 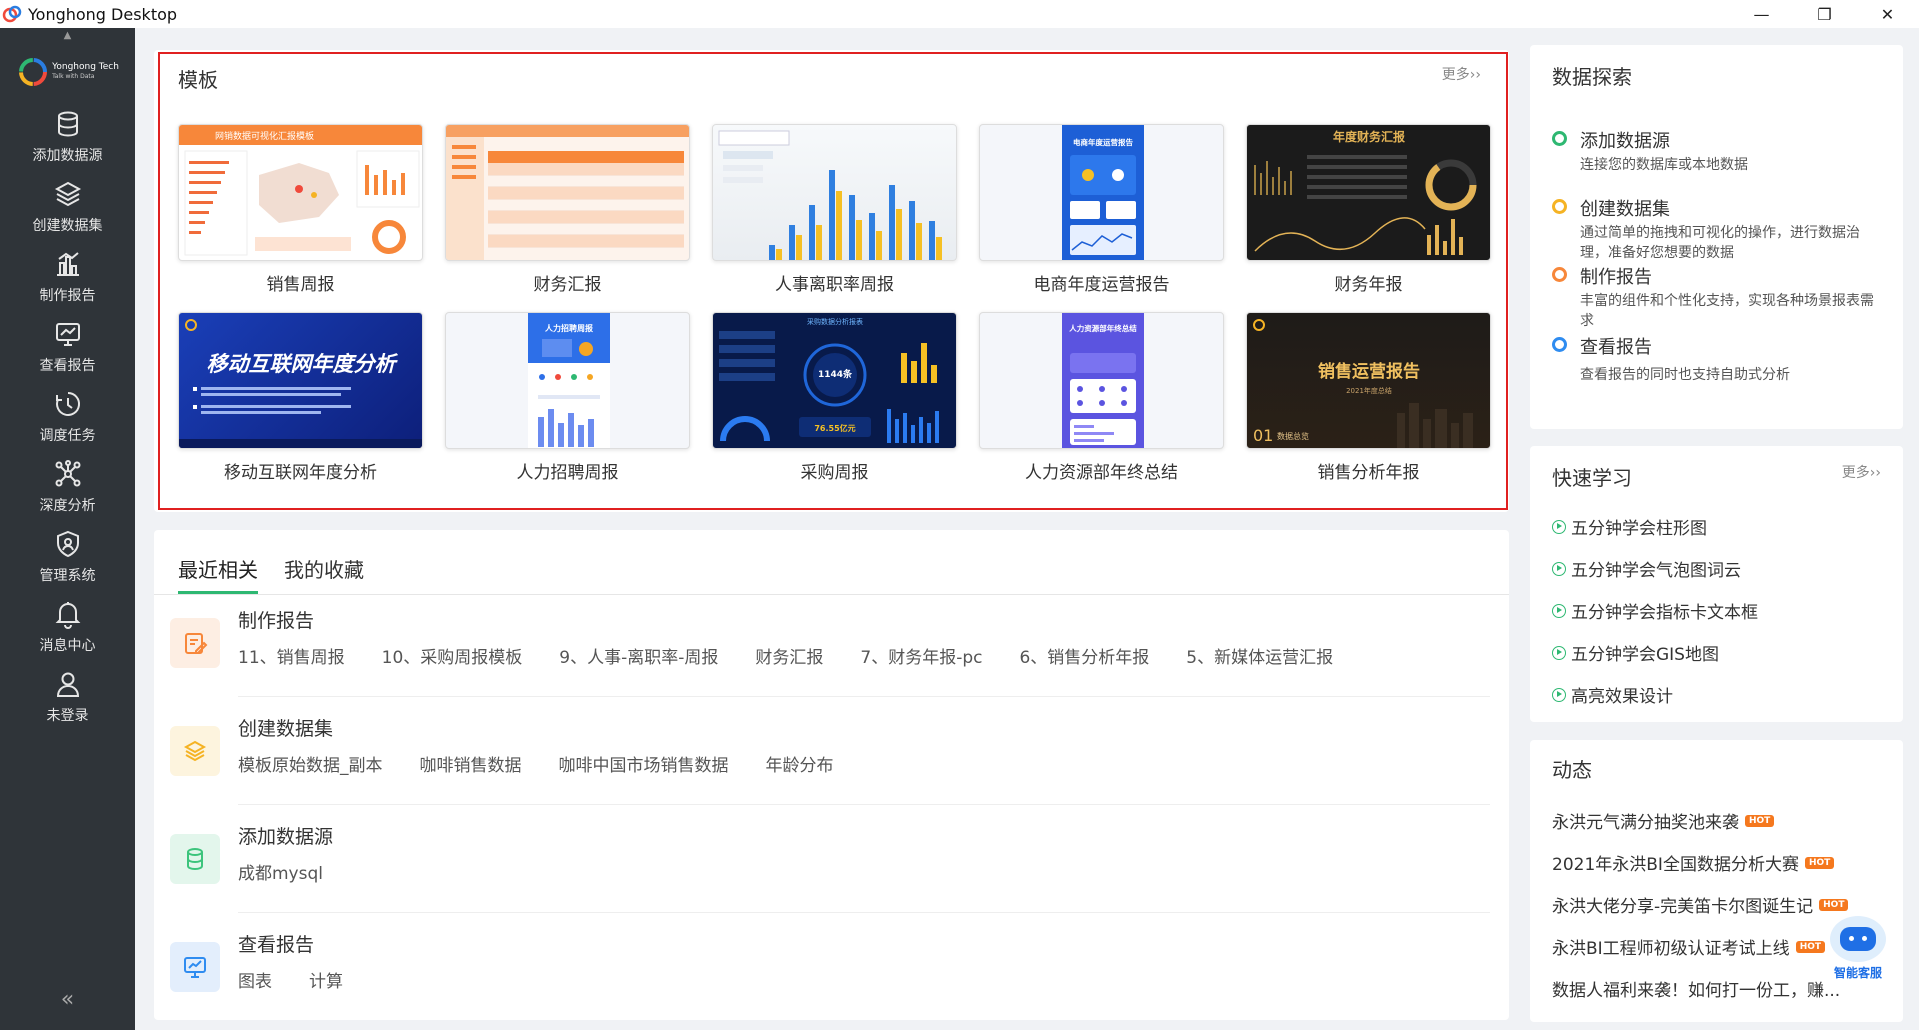 I want to click on template-thumbnail: 采购数据分析报表 1144条 76.55亿元, so click(x=834, y=380).